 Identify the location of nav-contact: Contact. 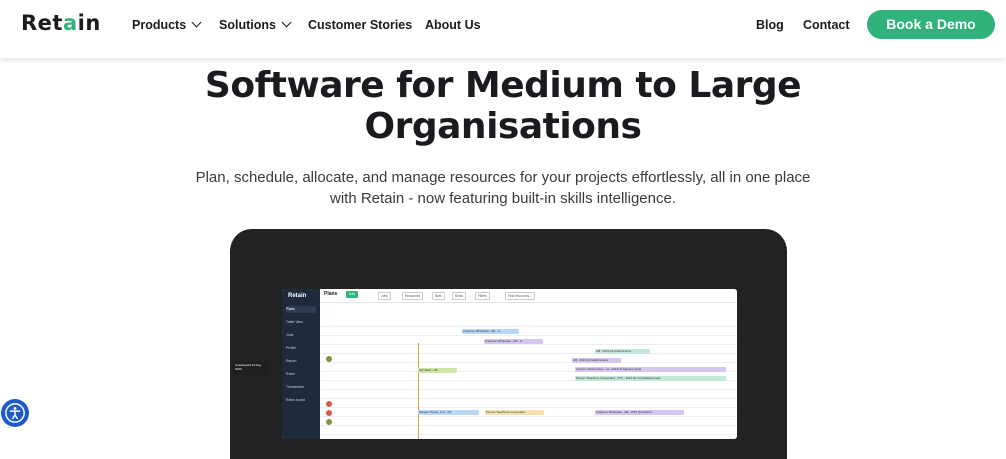
(826, 25).